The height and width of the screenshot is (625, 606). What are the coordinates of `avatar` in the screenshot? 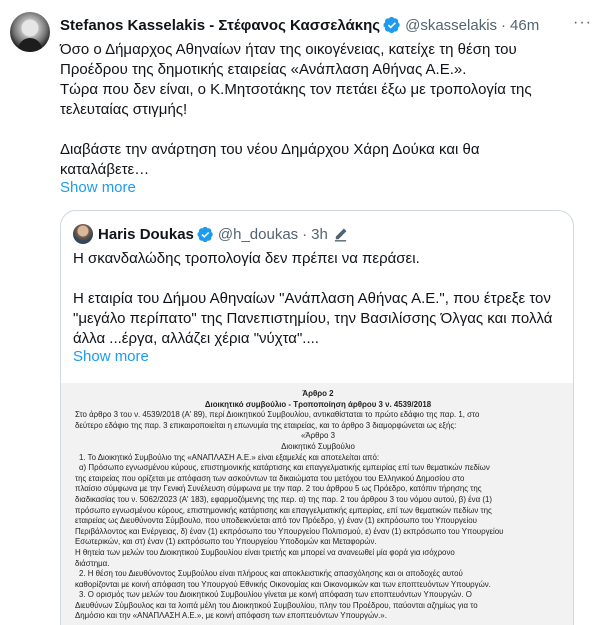 It's located at (30, 32).